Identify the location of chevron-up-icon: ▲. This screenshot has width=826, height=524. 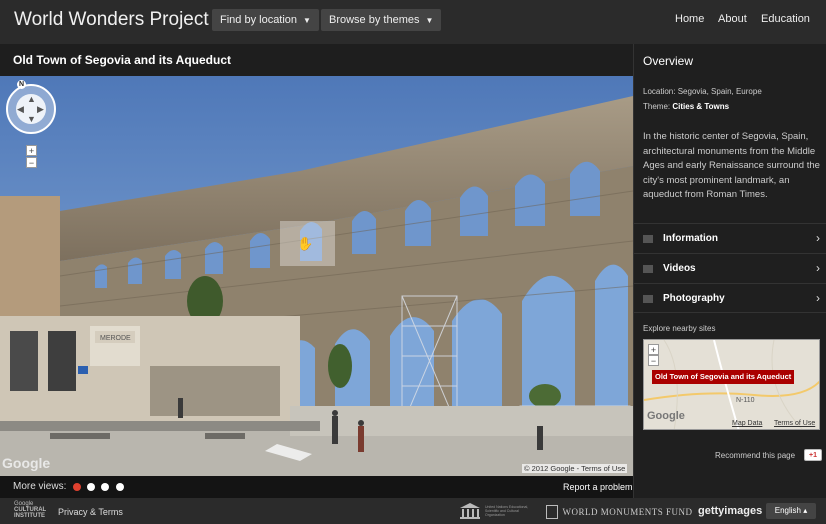
(31, 99).